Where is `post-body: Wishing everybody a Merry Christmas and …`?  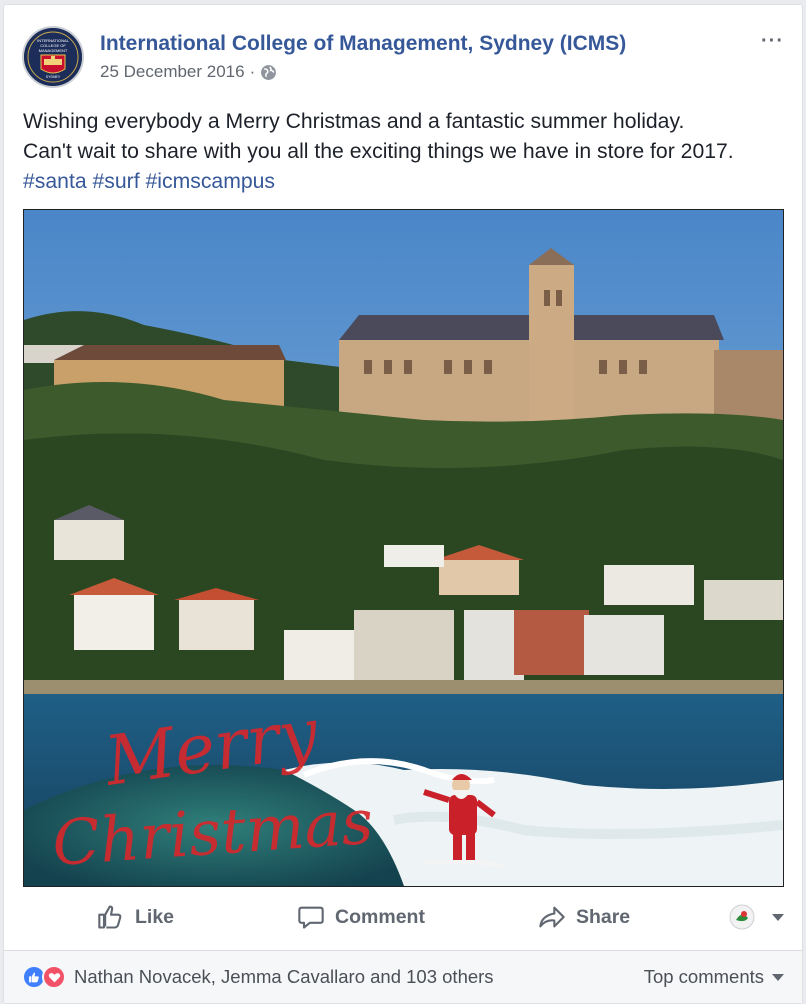
post-body: Wishing everybody a Merry Christmas and … is located at coordinates (405, 152).